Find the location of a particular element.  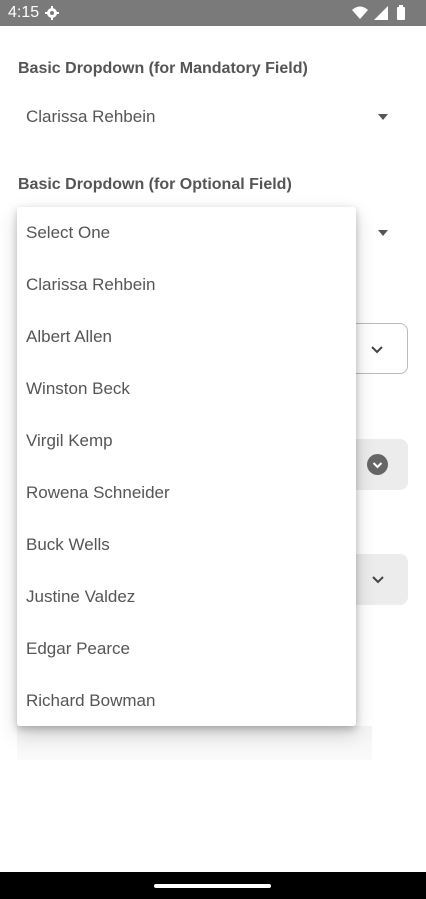

optional-label: Basic Dropdown (for Optional Field) is located at coordinates (155, 184).